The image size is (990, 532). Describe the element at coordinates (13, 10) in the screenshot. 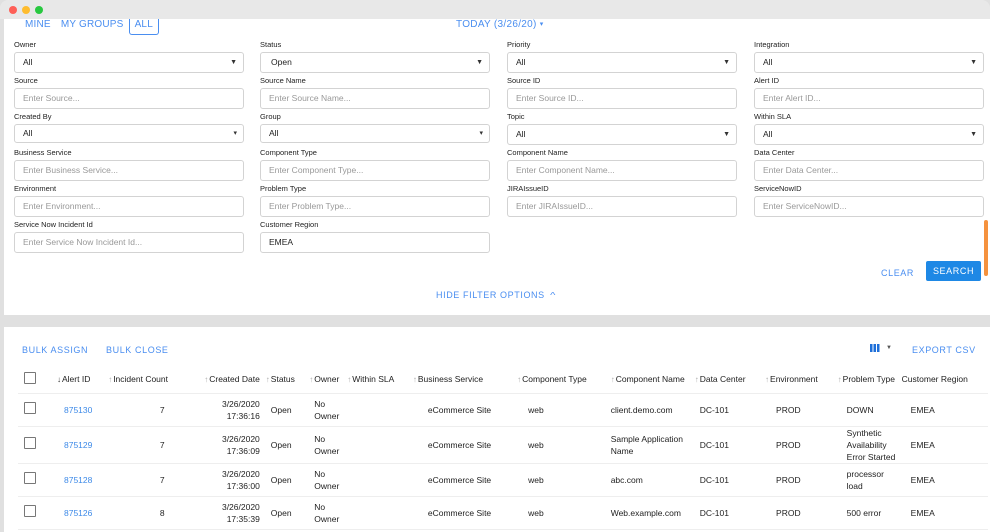

I see `close-window-button` at that location.